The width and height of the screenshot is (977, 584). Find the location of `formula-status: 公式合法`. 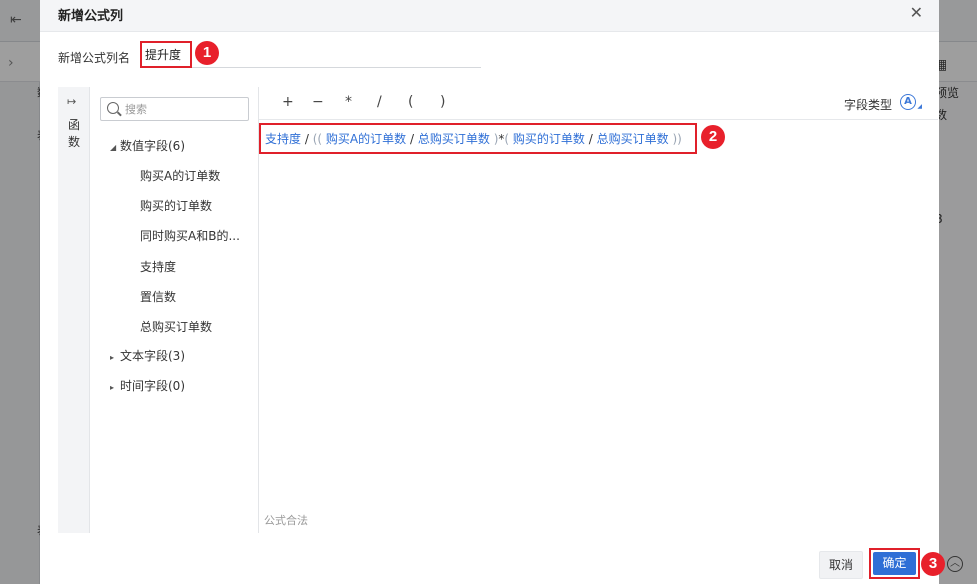

formula-status: 公式合法 is located at coordinates (286, 520).